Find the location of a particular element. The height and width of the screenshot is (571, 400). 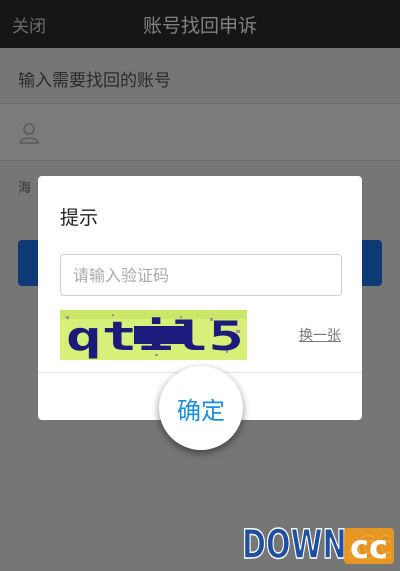

watermark-logo: DOWN.cc cc is located at coordinates (317, 543).